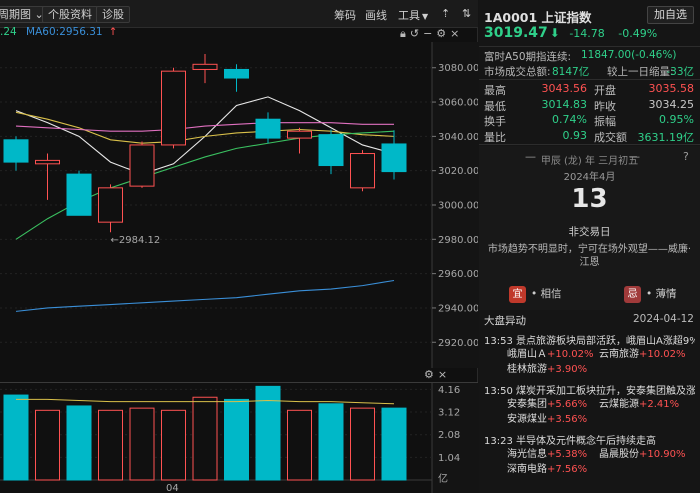 This screenshot has height=493, width=700. Describe the element at coordinates (413, 15) in the screenshot. I see `tools-dropdown: 工具 ▼` at that location.